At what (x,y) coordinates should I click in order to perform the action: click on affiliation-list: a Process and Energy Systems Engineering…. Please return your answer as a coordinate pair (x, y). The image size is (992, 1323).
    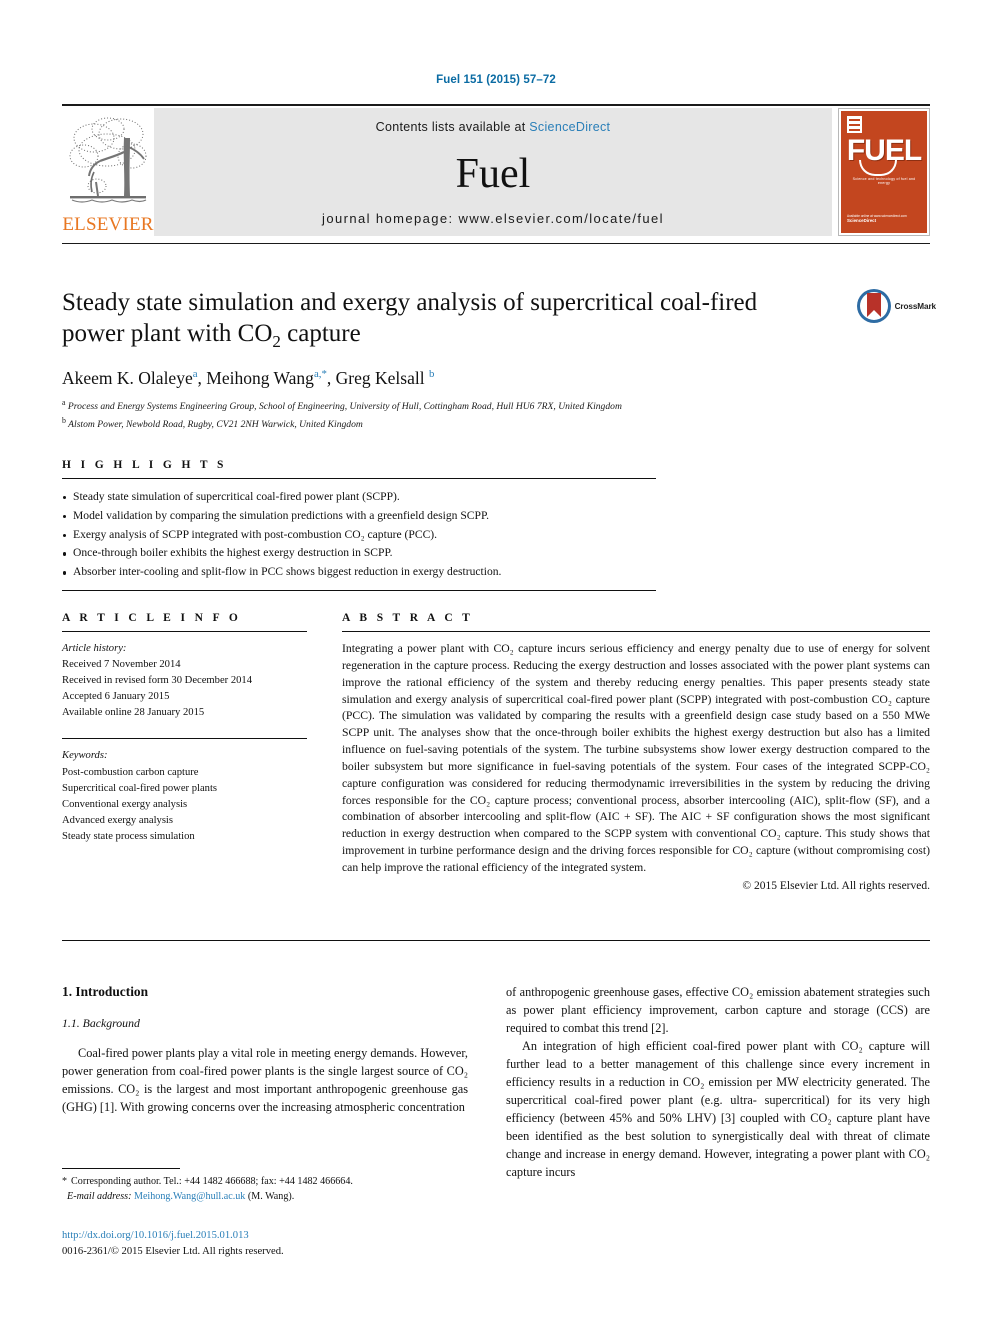
    Looking at the image, I should click on (442, 415).